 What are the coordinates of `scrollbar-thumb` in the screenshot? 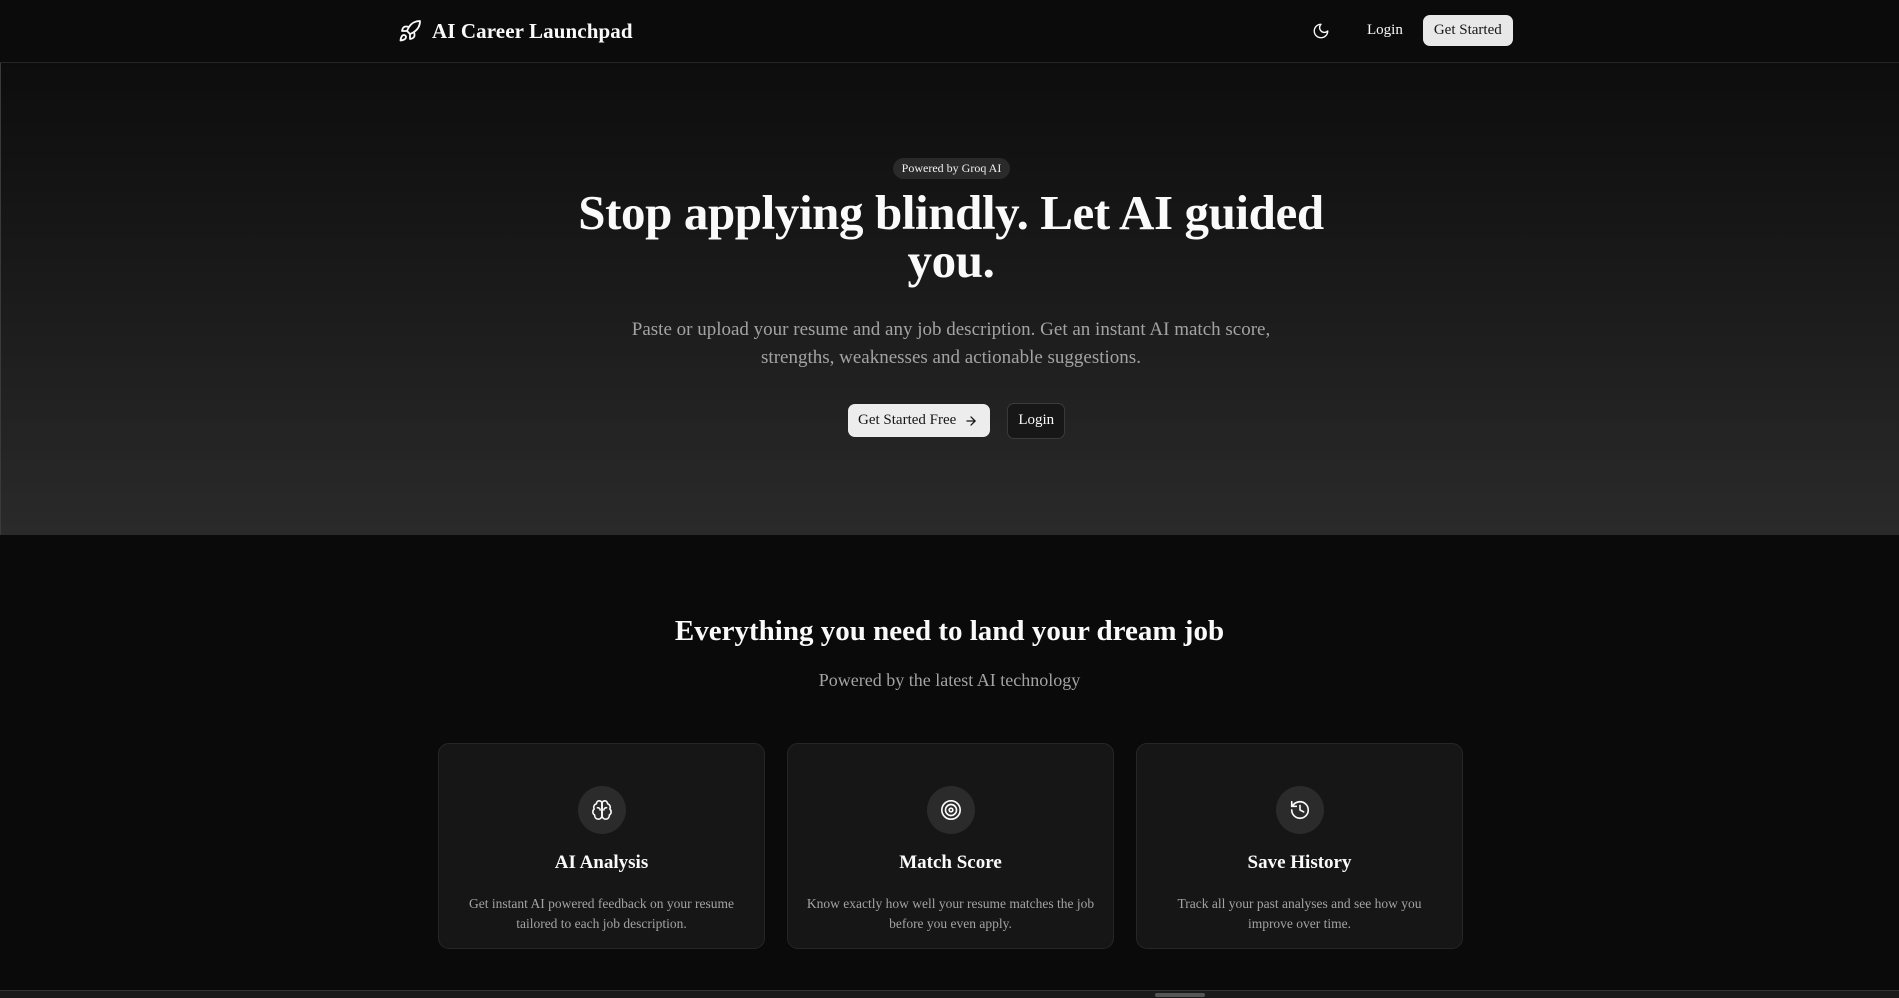 It's located at (1180, 995).